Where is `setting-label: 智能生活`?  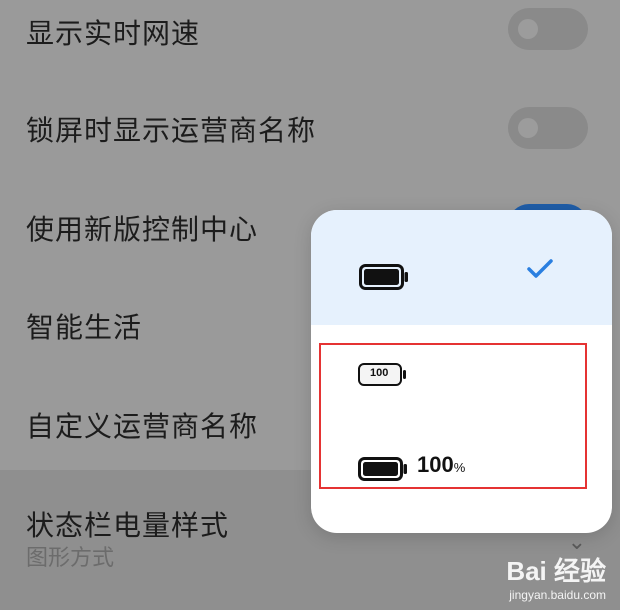
setting-label: 智能生活 is located at coordinates (84, 327).